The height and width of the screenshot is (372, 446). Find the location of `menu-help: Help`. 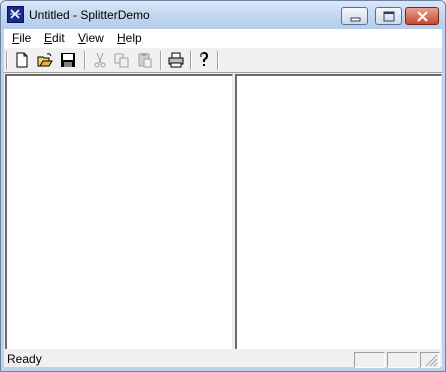

menu-help: Help is located at coordinates (129, 38).